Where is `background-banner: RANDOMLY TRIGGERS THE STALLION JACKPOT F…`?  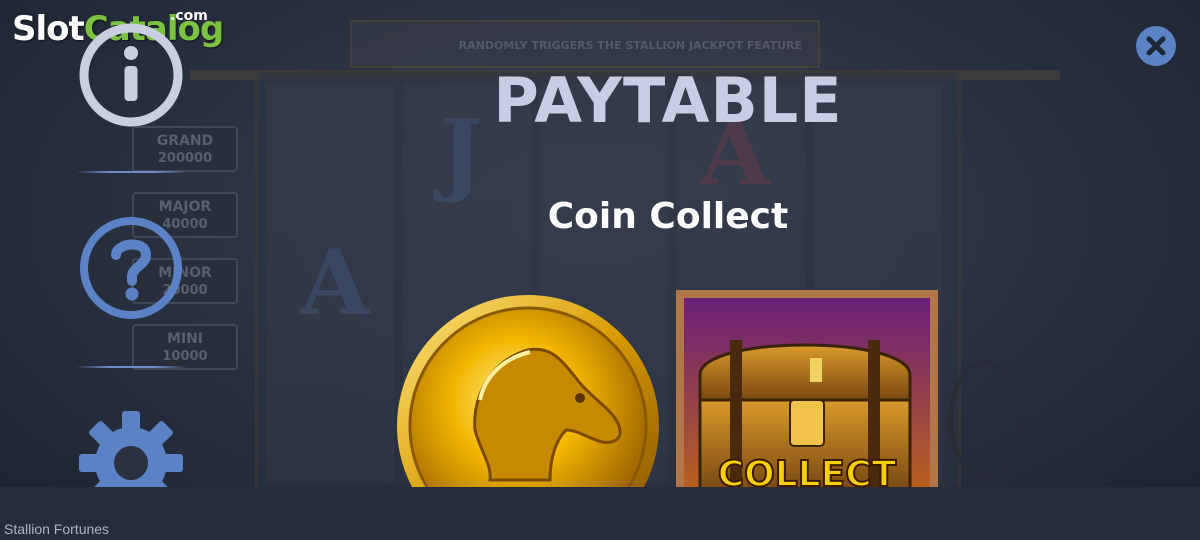
background-banner: RANDOMLY TRIGGERS THE STALLION JACKPOT F… is located at coordinates (585, 44).